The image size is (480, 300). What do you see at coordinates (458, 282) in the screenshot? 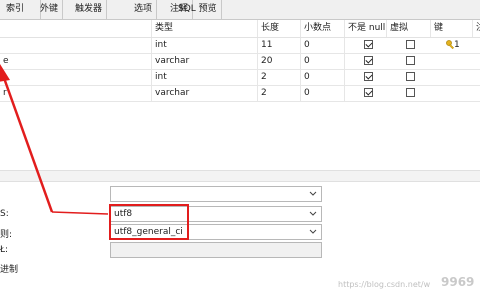
I see `watermark-site: 9969` at bounding box center [458, 282].